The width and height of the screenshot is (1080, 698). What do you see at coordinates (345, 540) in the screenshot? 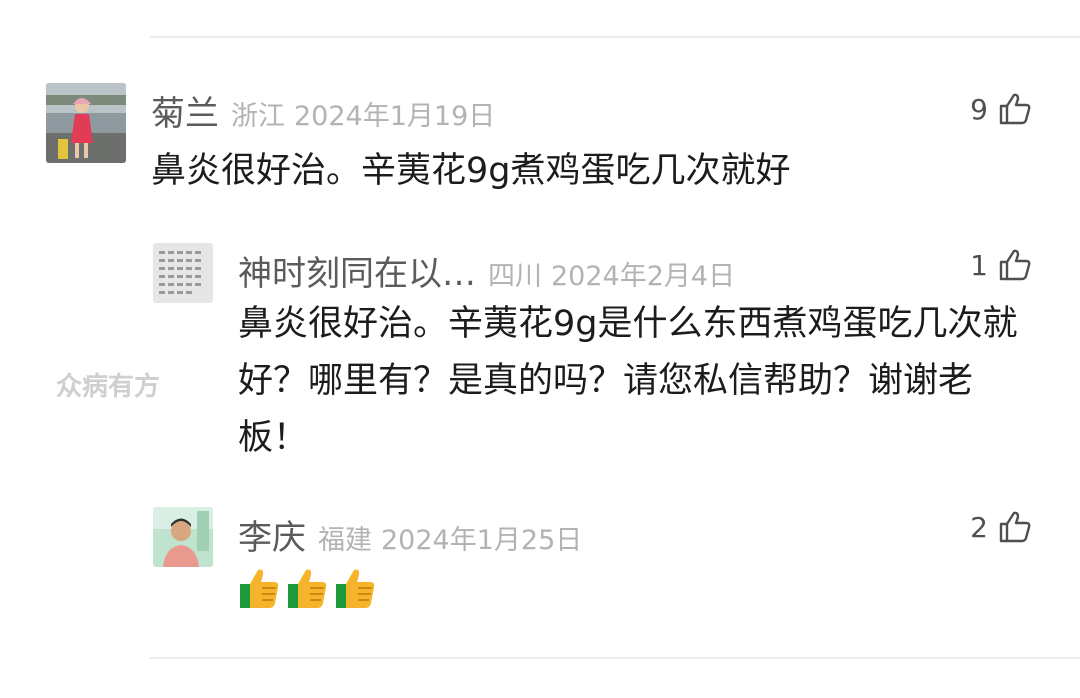
I see `location-label: 福建` at bounding box center [345, 540].